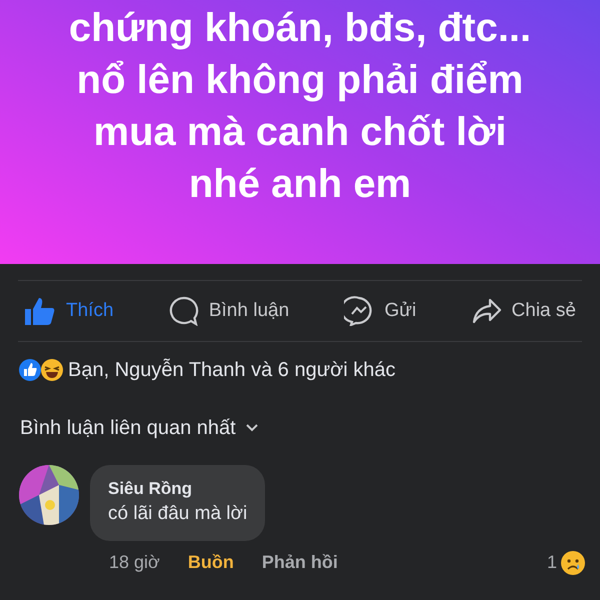 This screenshot has width=600, height=600. Describe the element at coordinates (178, 489) in the screenshot. I see `comment-author: Siêu Rồng` at that location.